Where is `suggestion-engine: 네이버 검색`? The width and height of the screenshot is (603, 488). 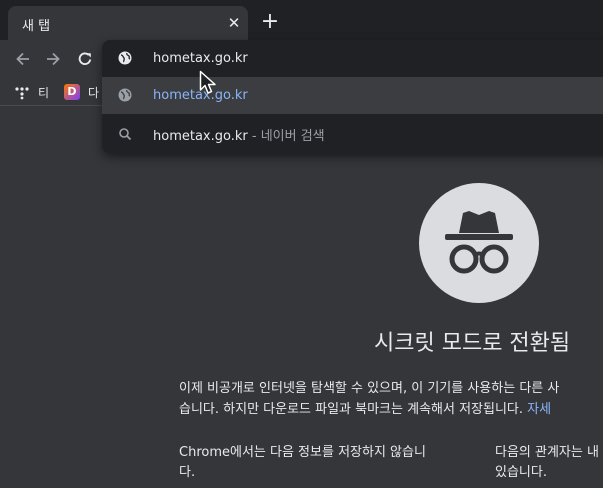 suggestion-engine: 네이버 검색 is located at coordinates (292, 136).